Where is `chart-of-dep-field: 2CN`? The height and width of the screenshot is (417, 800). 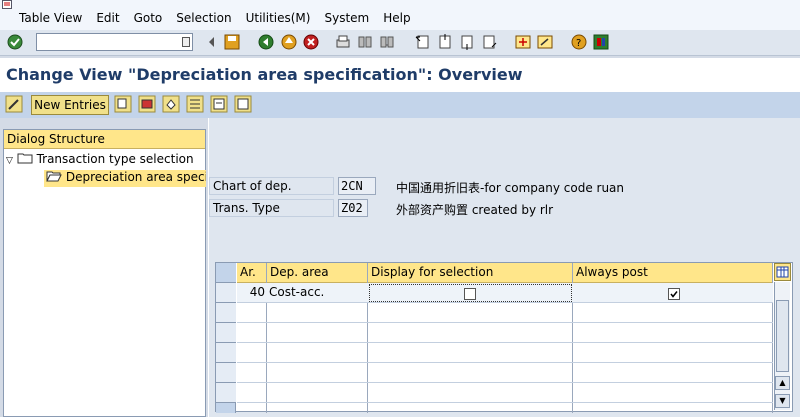
chart-of-dep-field: 2CN is located at coordinates (357, 186).